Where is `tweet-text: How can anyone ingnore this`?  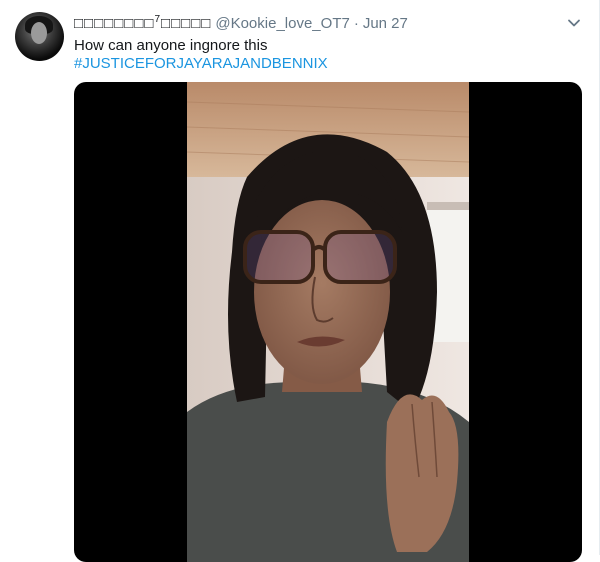
tweet-text: How can anyone ingnore this is located at coordinates (171, 45).